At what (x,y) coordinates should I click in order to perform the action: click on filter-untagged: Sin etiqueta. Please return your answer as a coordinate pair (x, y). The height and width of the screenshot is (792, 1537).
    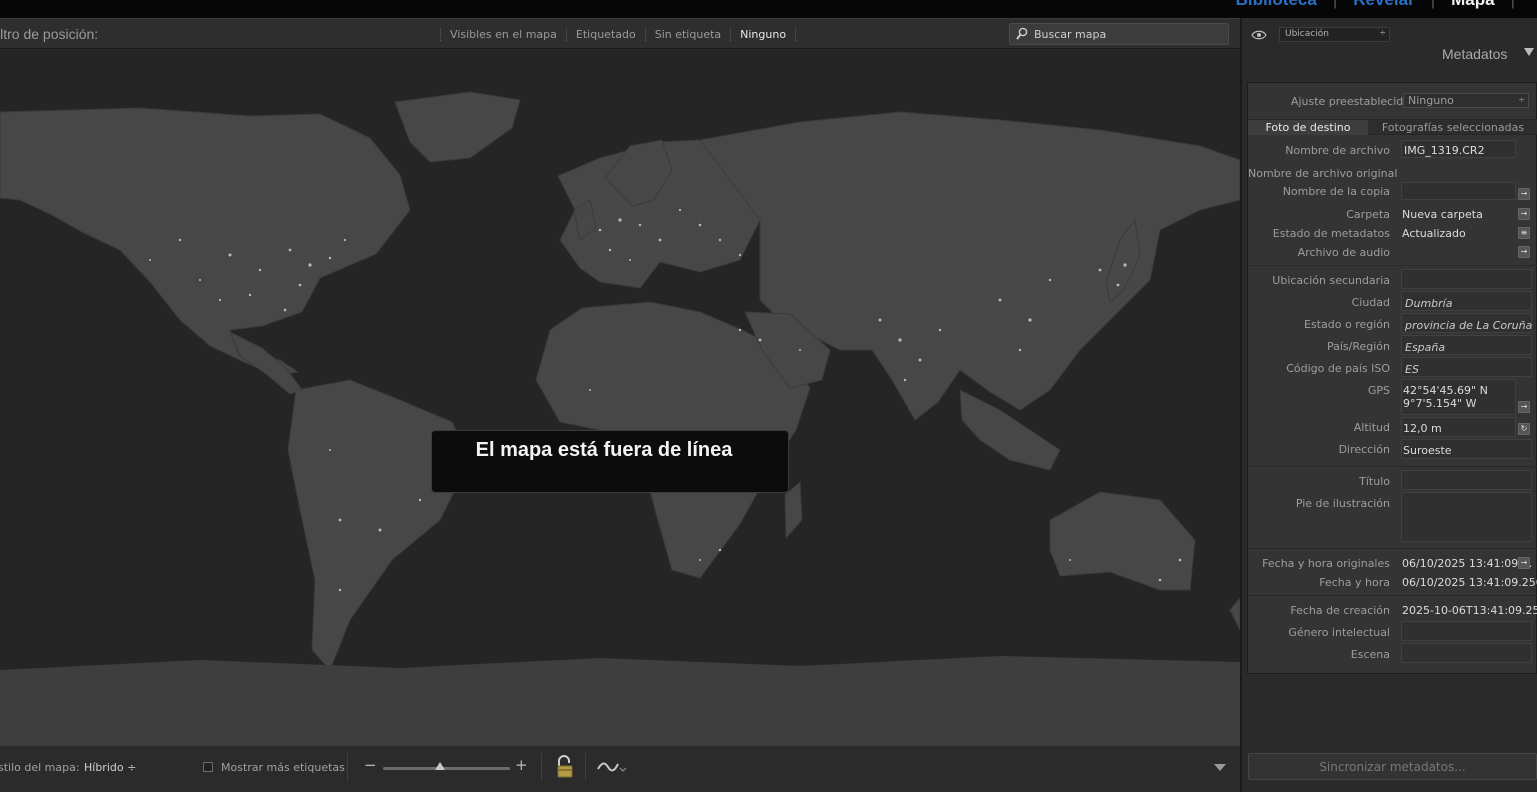
    Looking at the image, I should click on (687, 34).